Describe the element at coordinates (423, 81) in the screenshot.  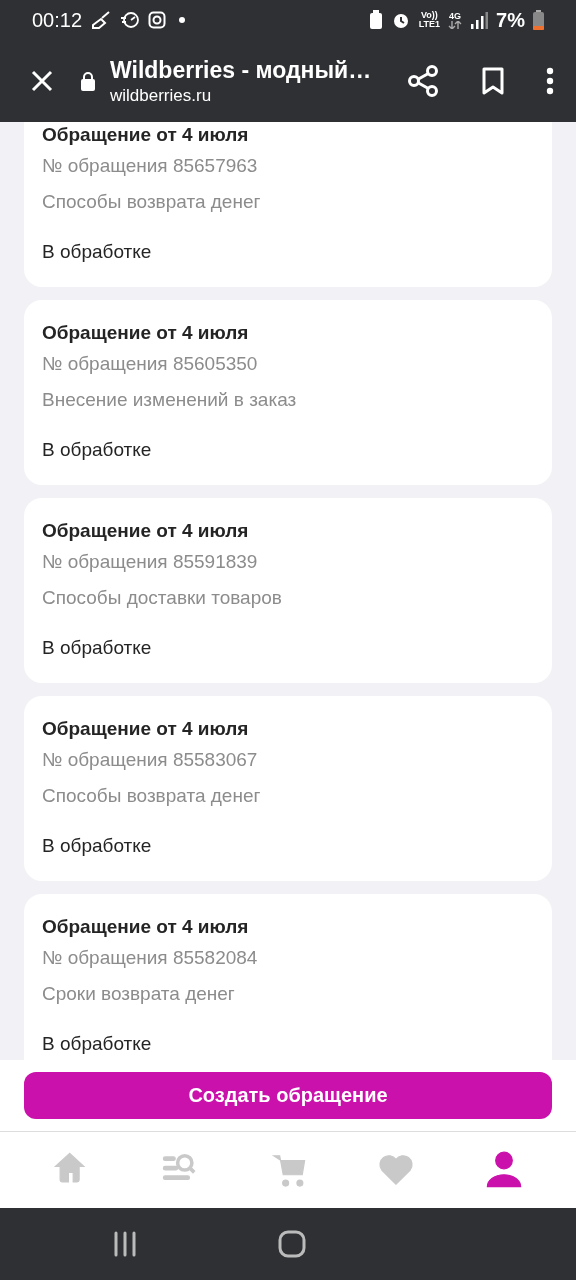
I see `share-icon` at that location.